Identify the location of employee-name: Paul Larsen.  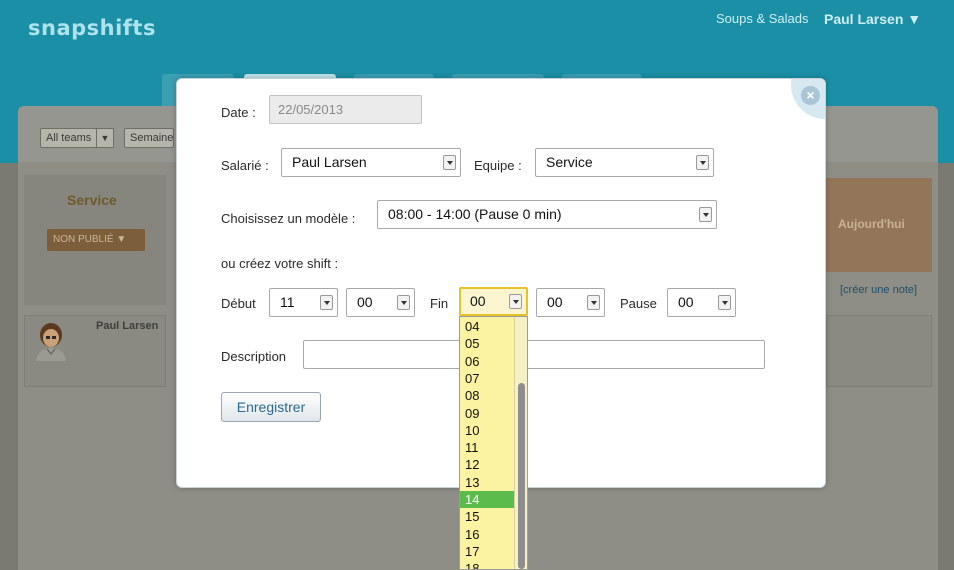
(127, 326).